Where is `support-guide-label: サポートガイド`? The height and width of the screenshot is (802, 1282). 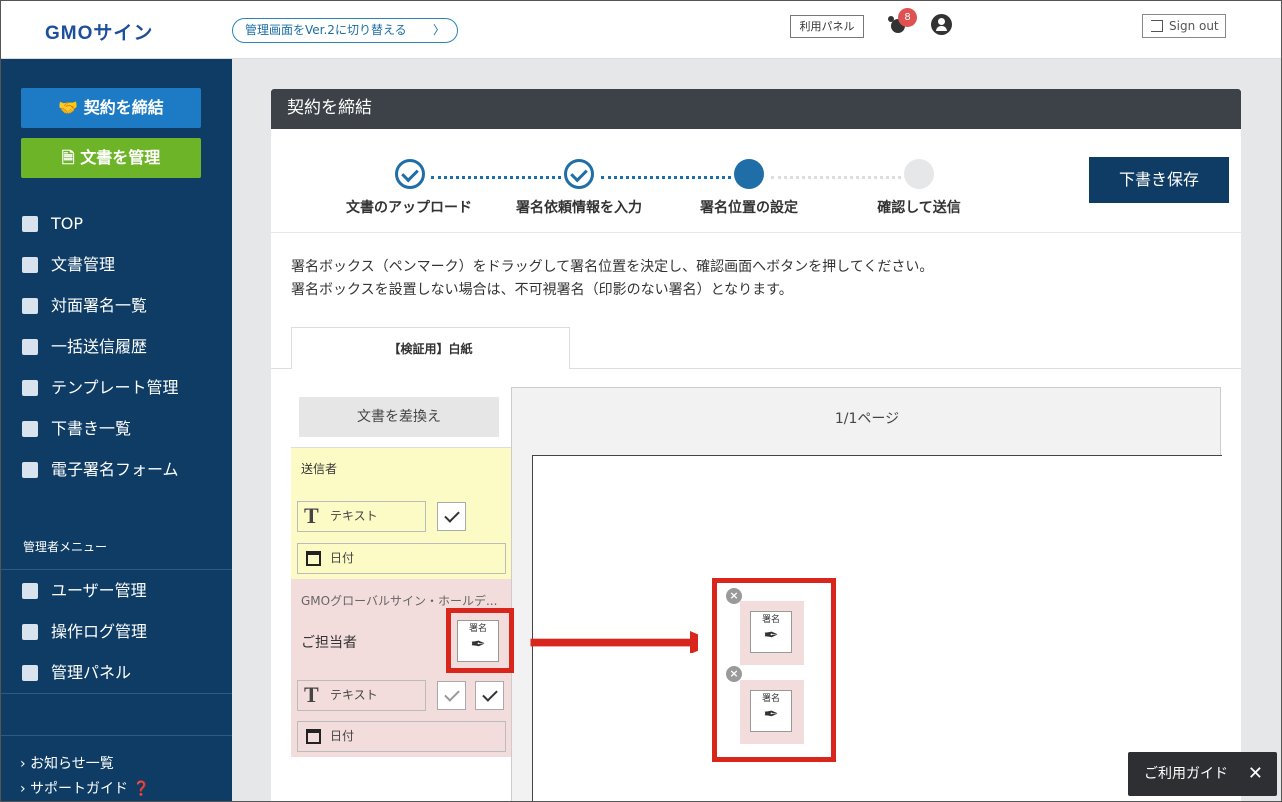 support-guide-label: サポートガイド is located at coordinates (79, 789).